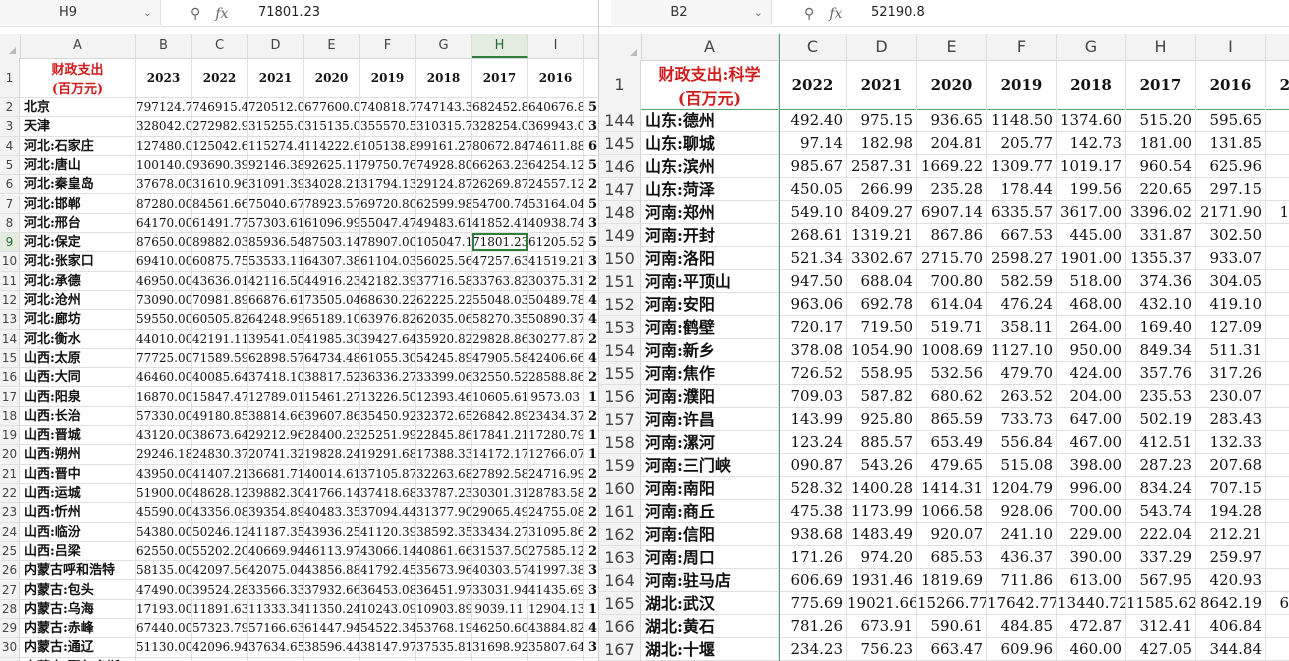 Image resolution: width=1289 pixels, height=661 pixels. Describe the element at coordinates (1277, 465) in the screenshot. I see `value-cell: 189.0` at that location.